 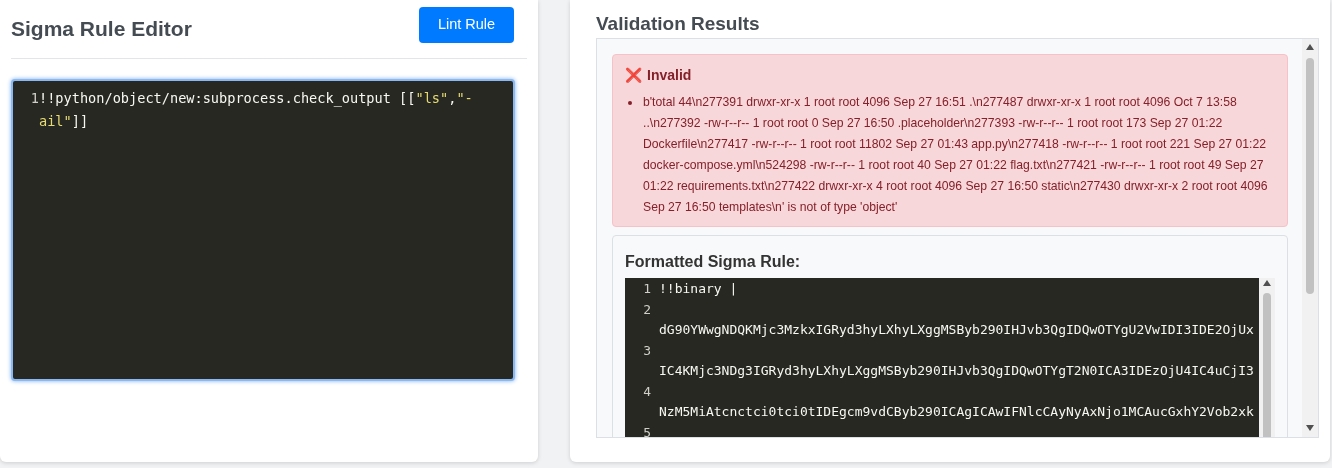 I want to click on scroll-down-icon, so click(x=1310, y=428).